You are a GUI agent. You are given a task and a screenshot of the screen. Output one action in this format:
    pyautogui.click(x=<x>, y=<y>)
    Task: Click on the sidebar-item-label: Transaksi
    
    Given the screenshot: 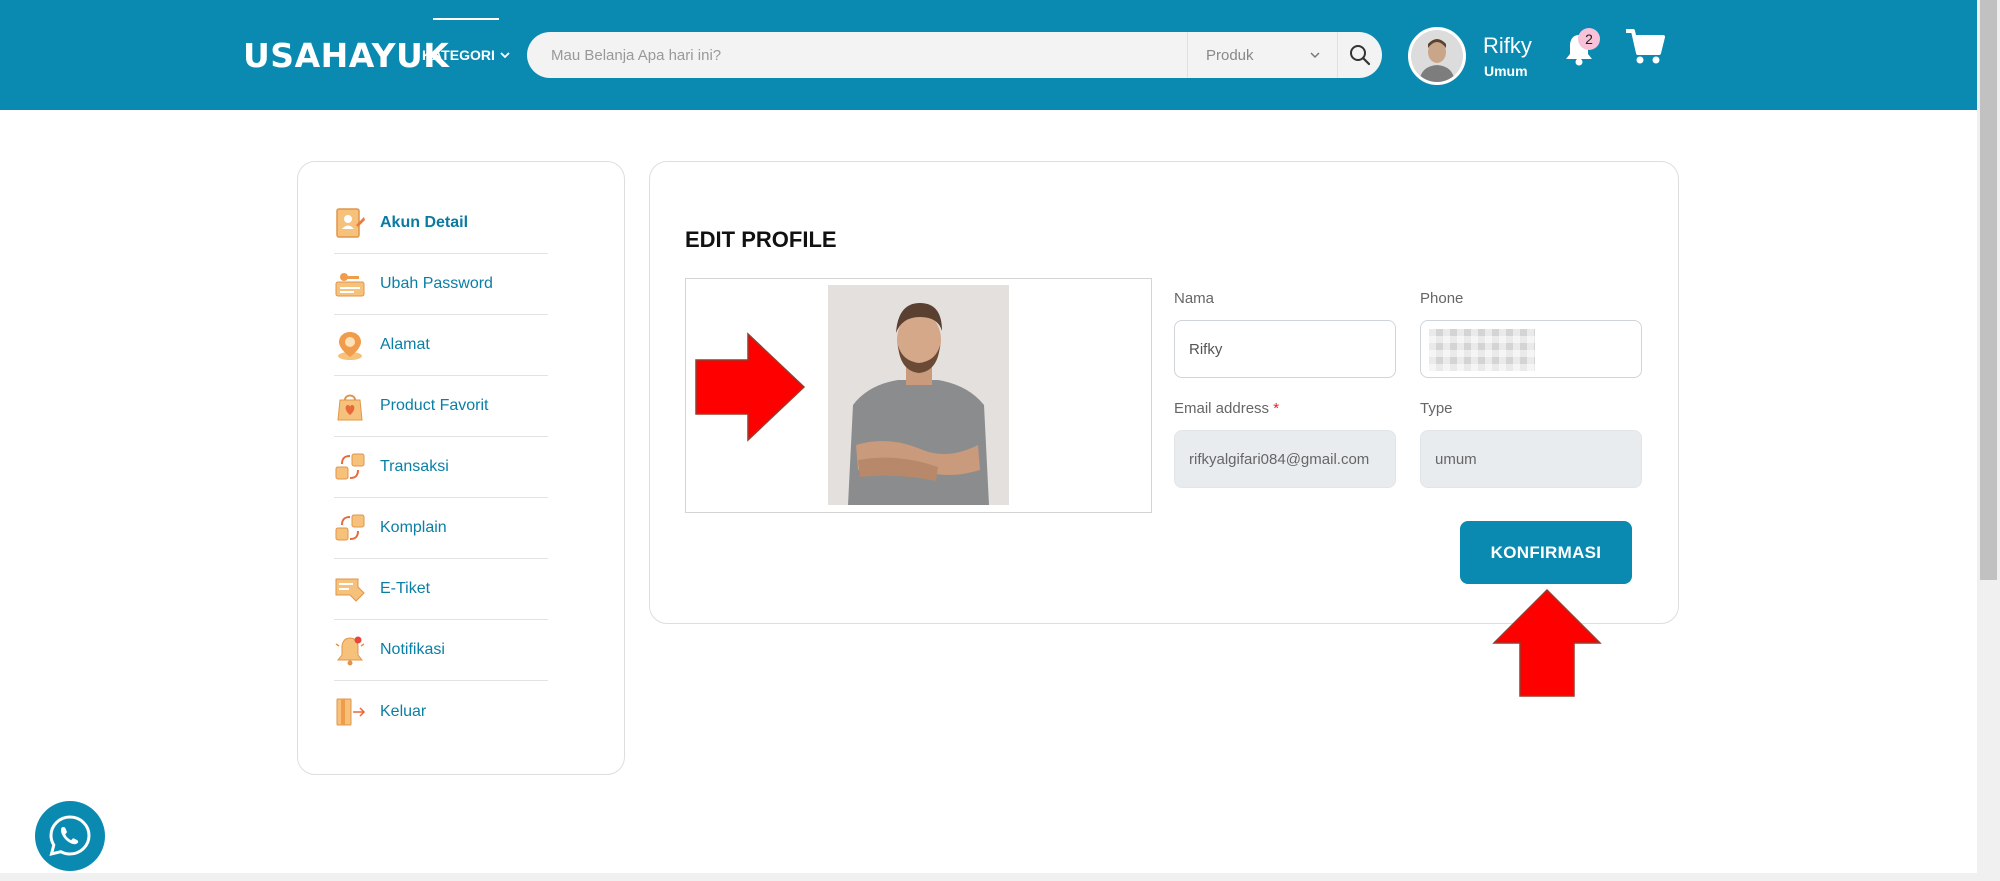 What is the action you would take?
    pyautogui.click(x=414, y=466)
    